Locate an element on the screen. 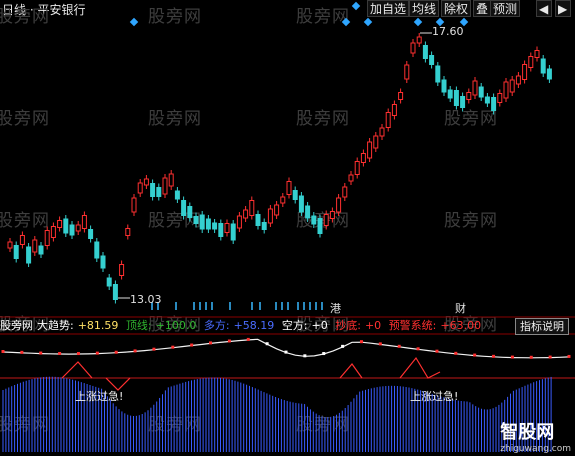  trend-line is located at coordinates (286, 348).